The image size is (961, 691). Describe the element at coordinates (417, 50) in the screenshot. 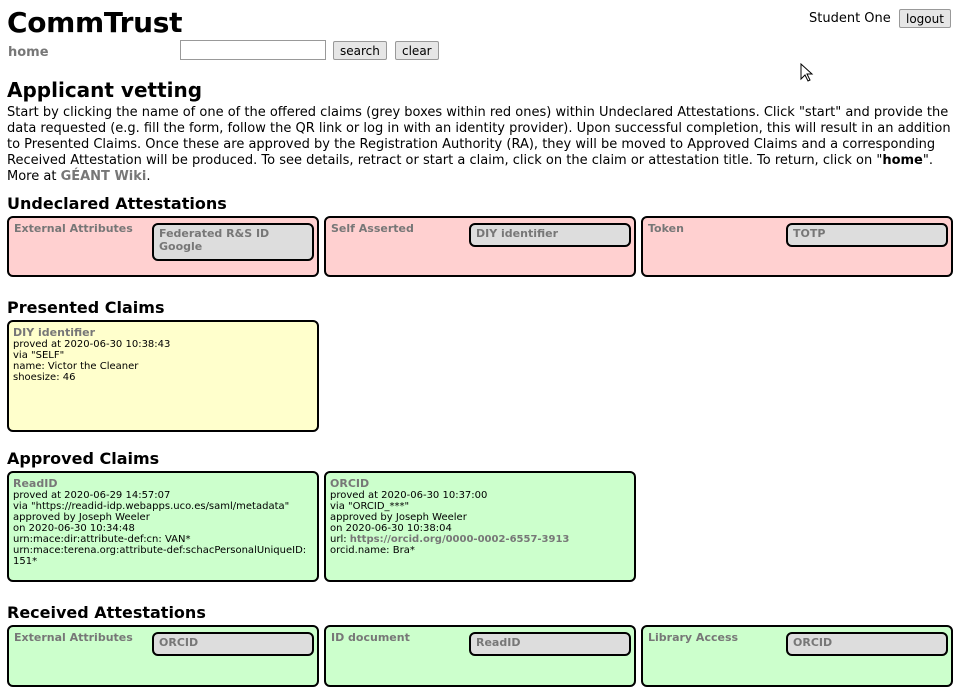

I see `clear-button: clear` at that location.